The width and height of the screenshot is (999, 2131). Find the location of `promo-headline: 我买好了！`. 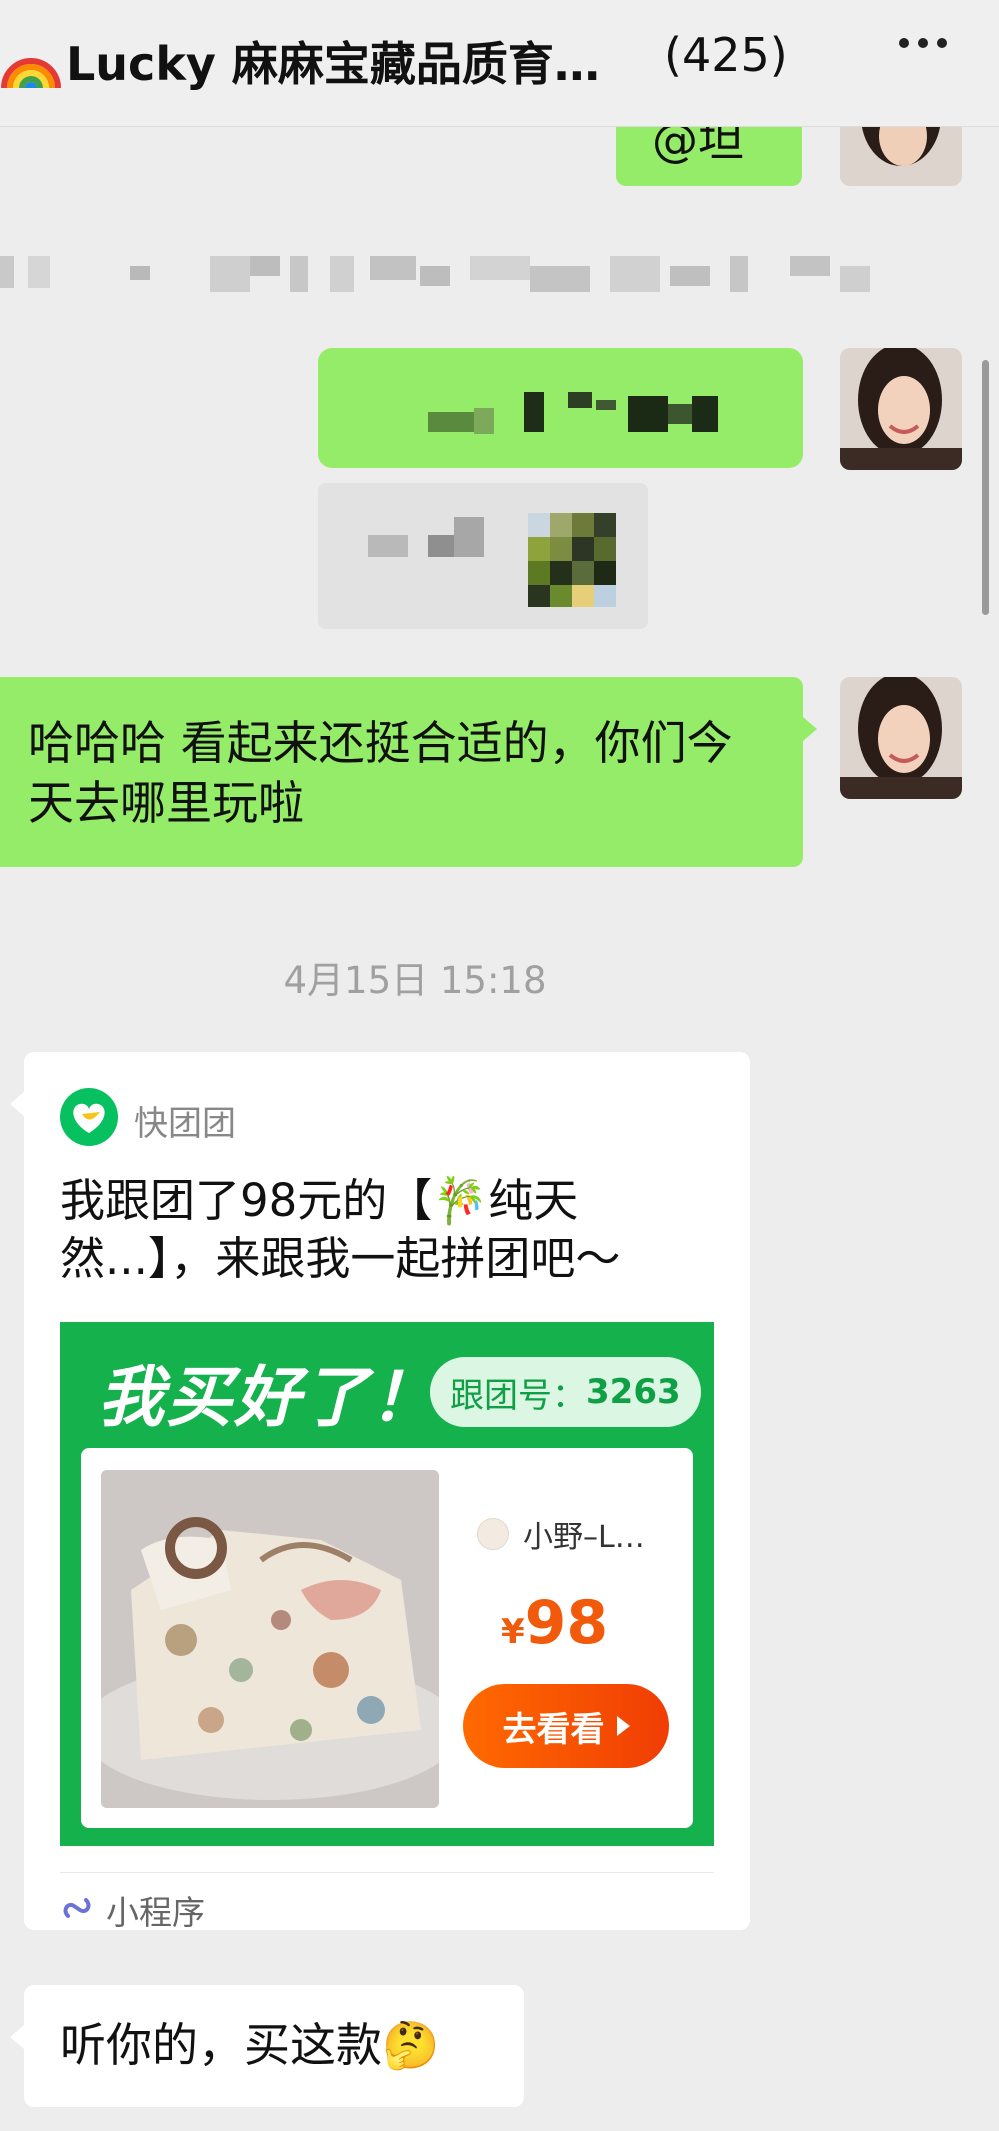

promo-headline: 我买好了！ is located at coordinates (268, 1397).